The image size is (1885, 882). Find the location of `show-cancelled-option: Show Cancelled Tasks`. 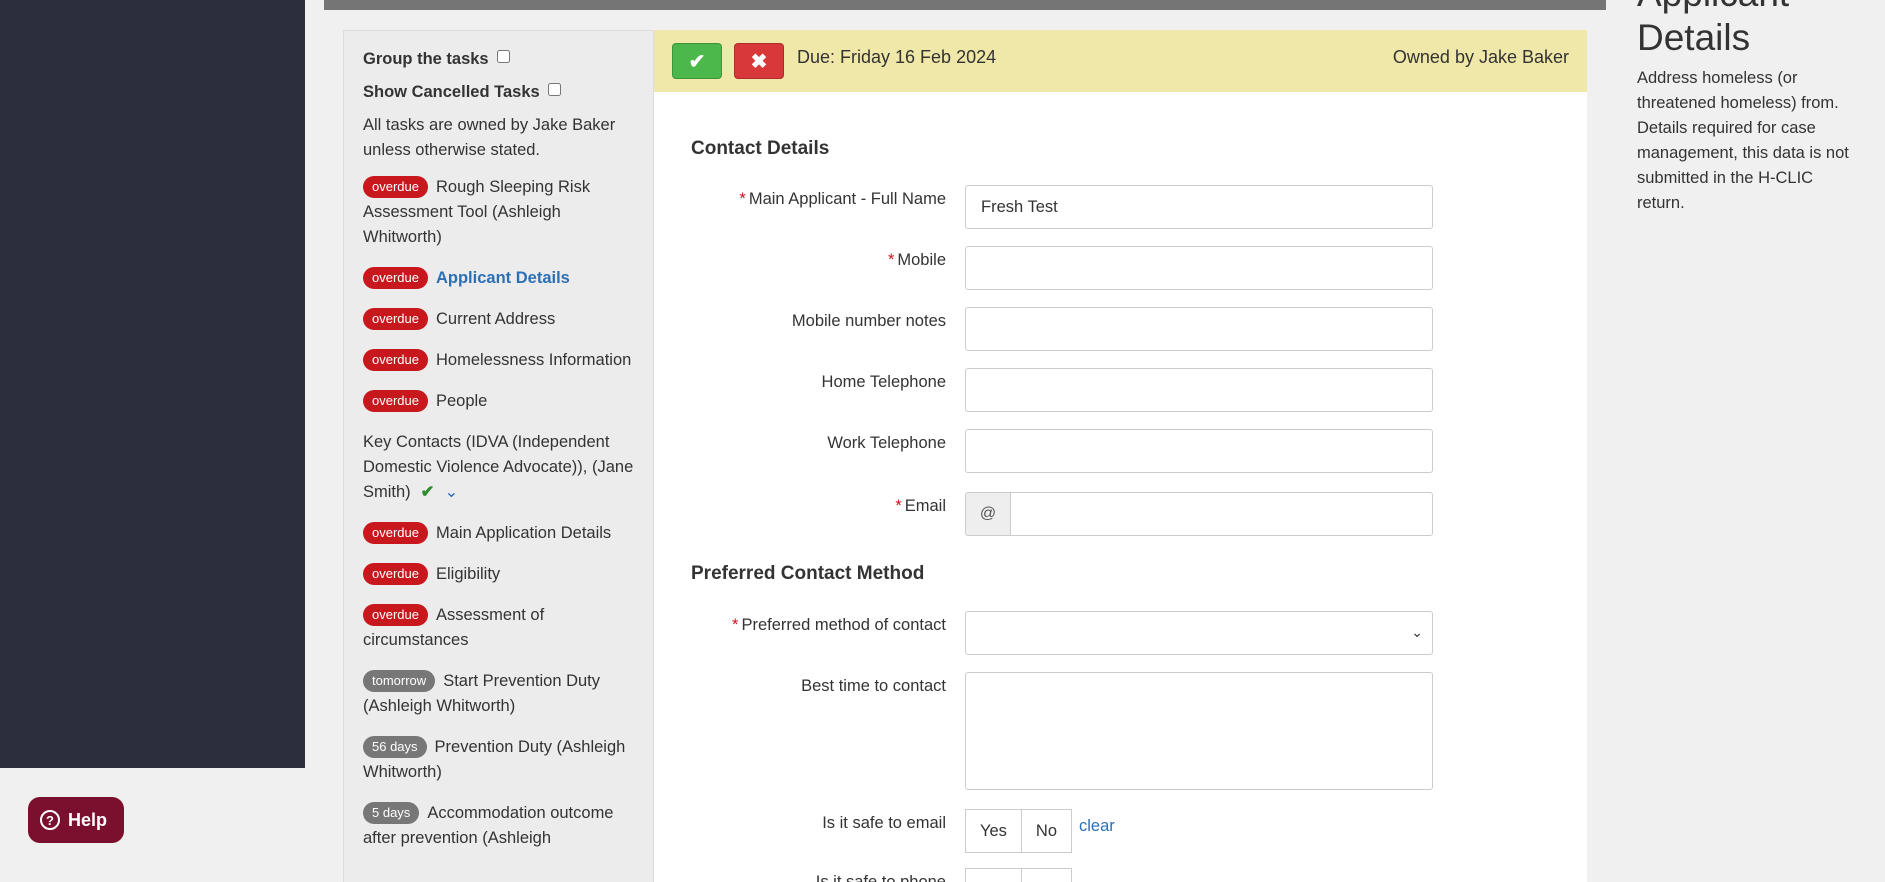

show-cancelled-option: Show Cancelled Tasks is located at coordinates (499, 92).